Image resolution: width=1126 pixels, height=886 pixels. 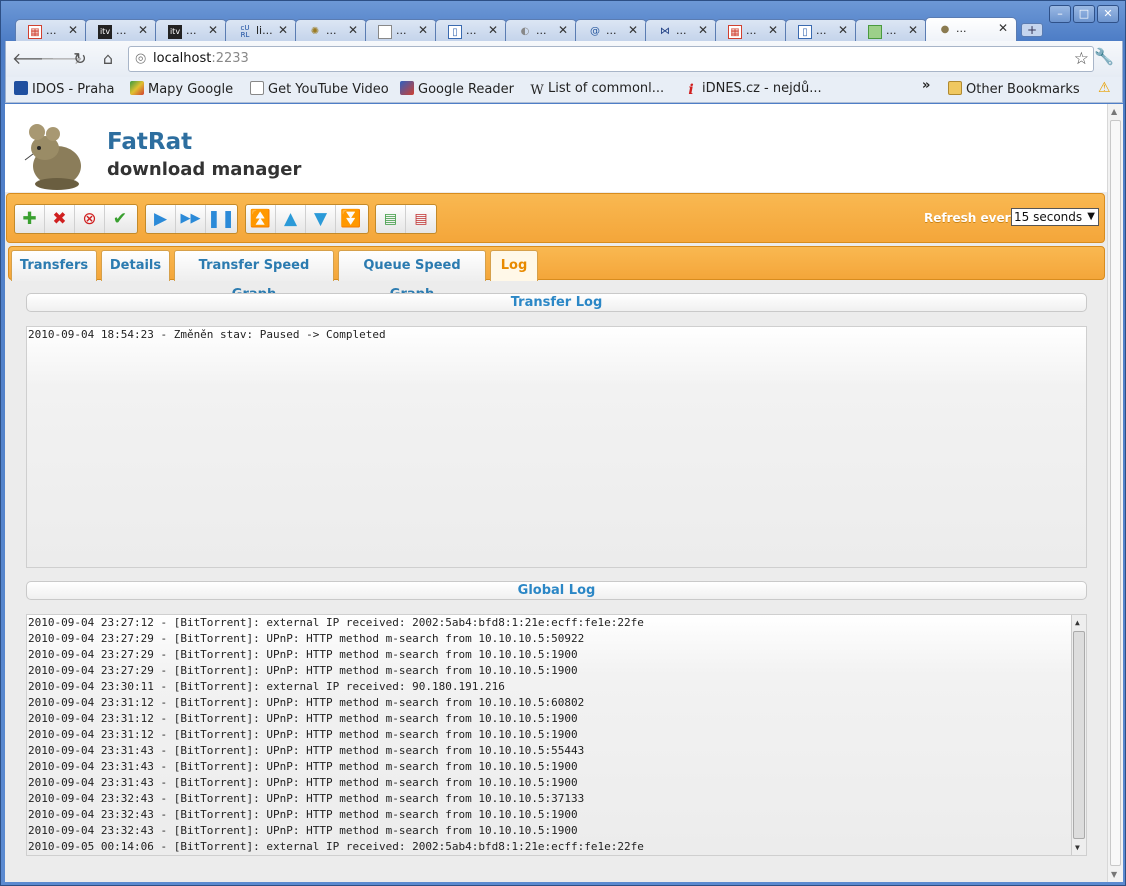 I want to click on other-bookmarks: Other Bookmarks, so click(x=1014, y=89).